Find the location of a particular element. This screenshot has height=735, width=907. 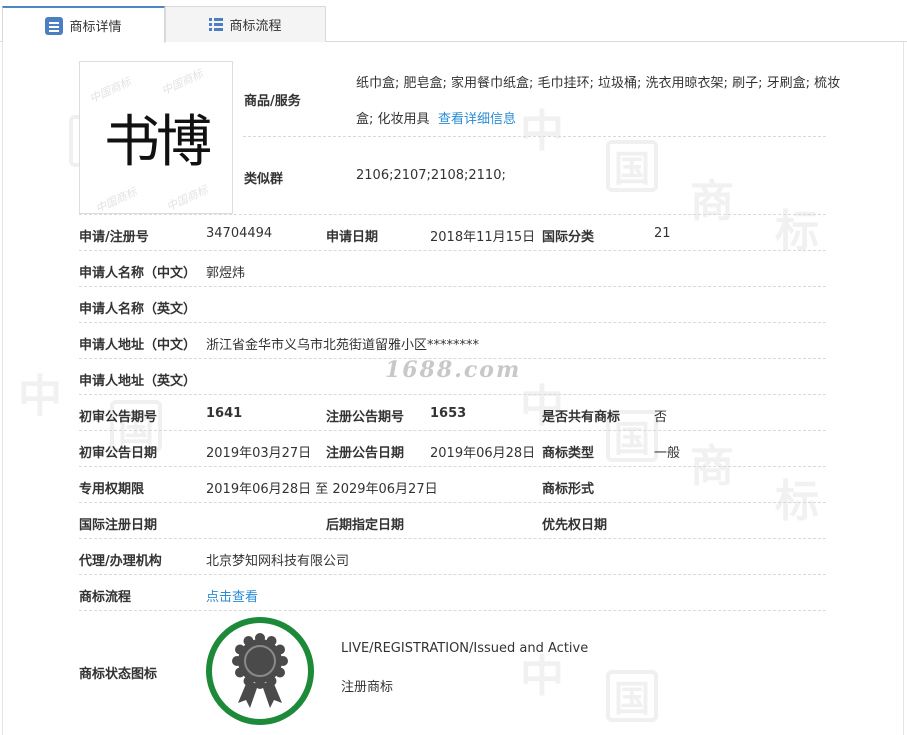

intl-reg-date-label: 国际注册日期 is located at coordinates (118, 525).